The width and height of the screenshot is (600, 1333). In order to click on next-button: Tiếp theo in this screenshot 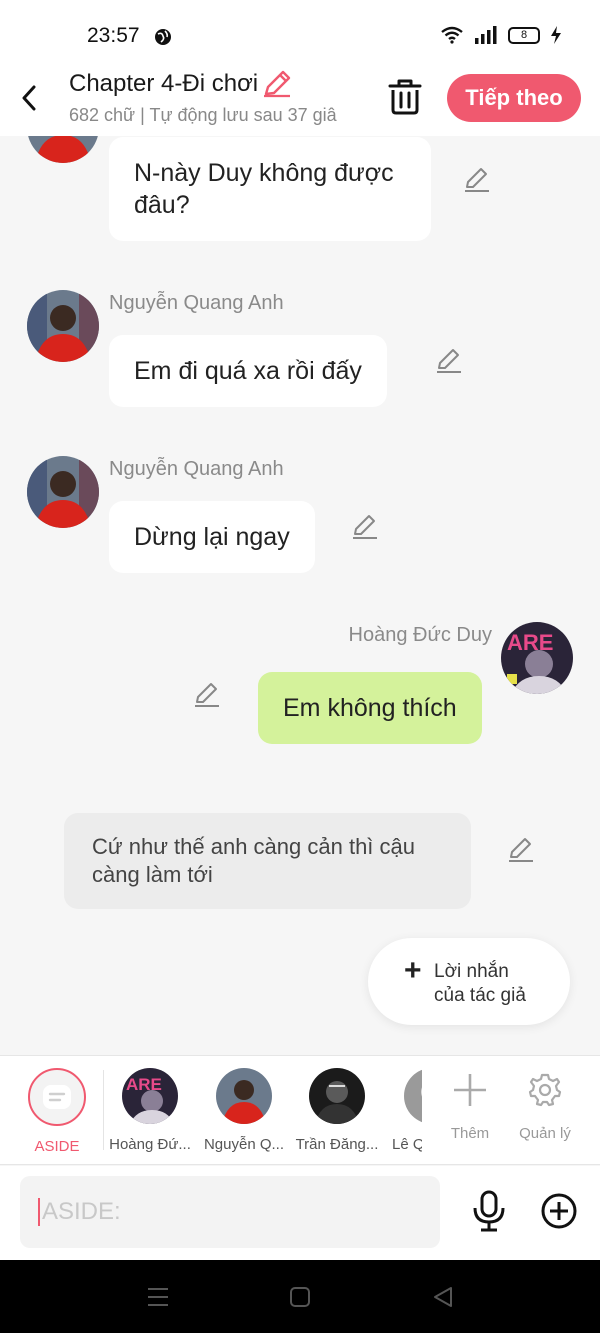, I will do `click(514, 98)`.